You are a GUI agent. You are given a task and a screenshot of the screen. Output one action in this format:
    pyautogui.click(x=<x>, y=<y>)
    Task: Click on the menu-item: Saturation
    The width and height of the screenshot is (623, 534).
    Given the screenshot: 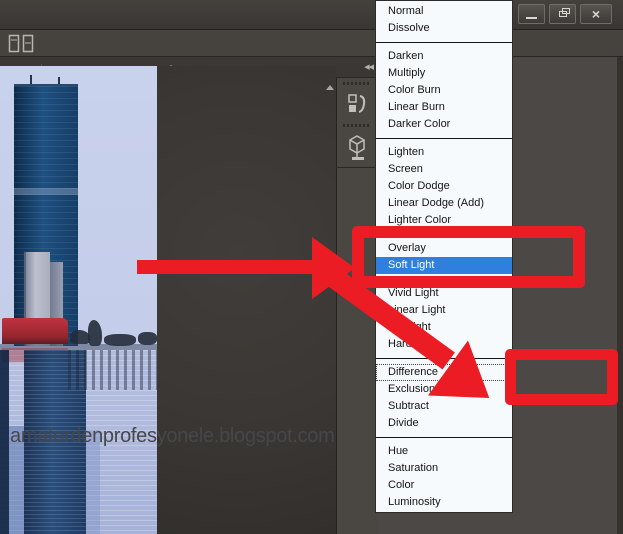 What is the action you would take?
    pyautogui.click(x=444, y=468)
    